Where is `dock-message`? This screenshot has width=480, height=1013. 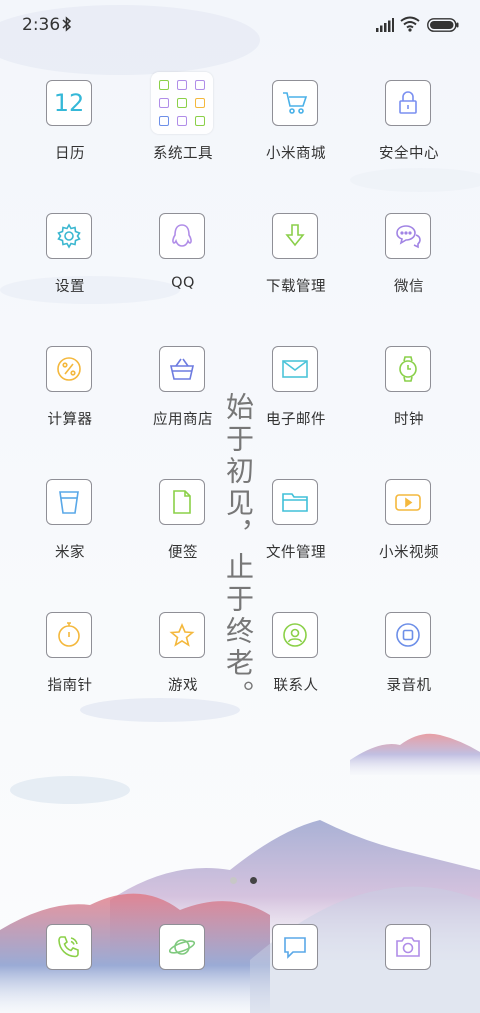 dock-message is located at coordinates (296, 949).